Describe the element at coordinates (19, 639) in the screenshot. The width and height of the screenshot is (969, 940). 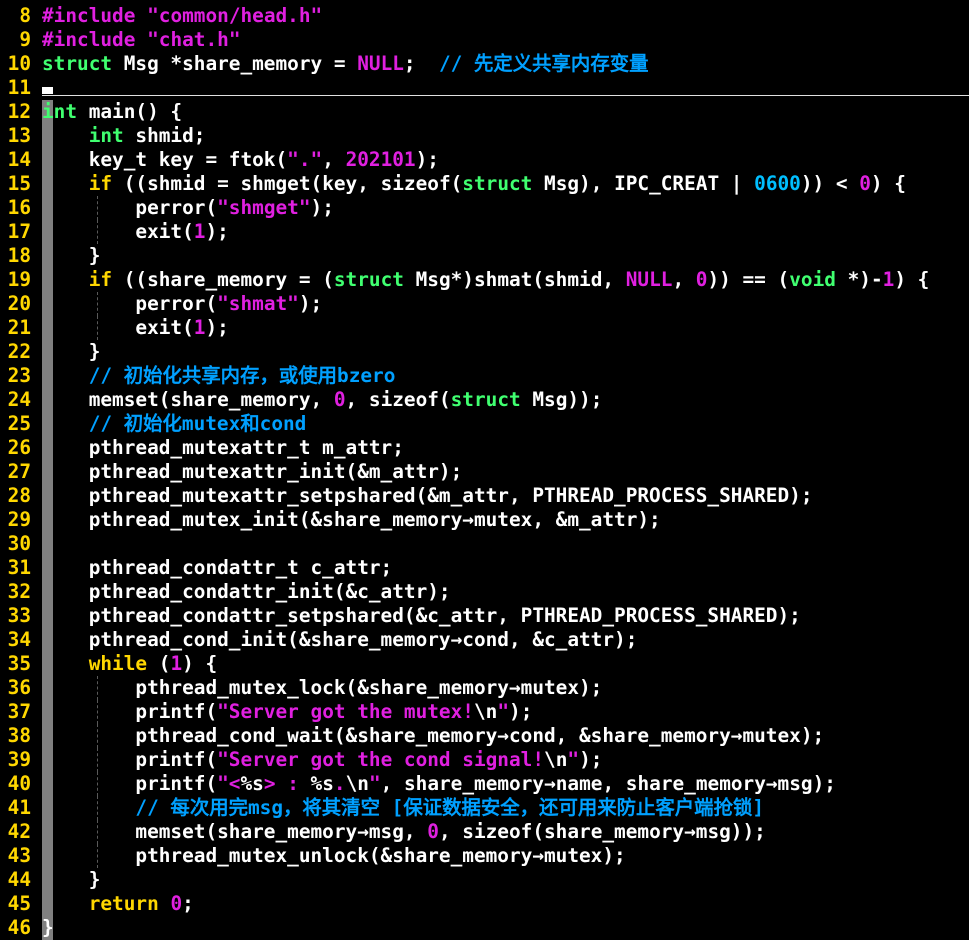
I see `line-number: 34` at that location.